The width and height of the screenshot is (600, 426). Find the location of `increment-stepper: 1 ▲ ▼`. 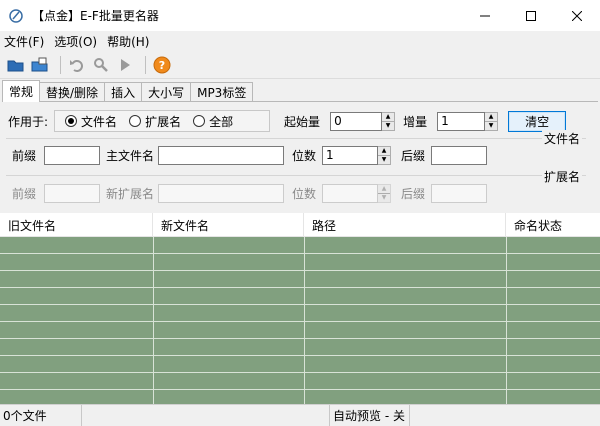

increment-stepper: 1 ▲ ▼ is located at coordinates (468, 121).